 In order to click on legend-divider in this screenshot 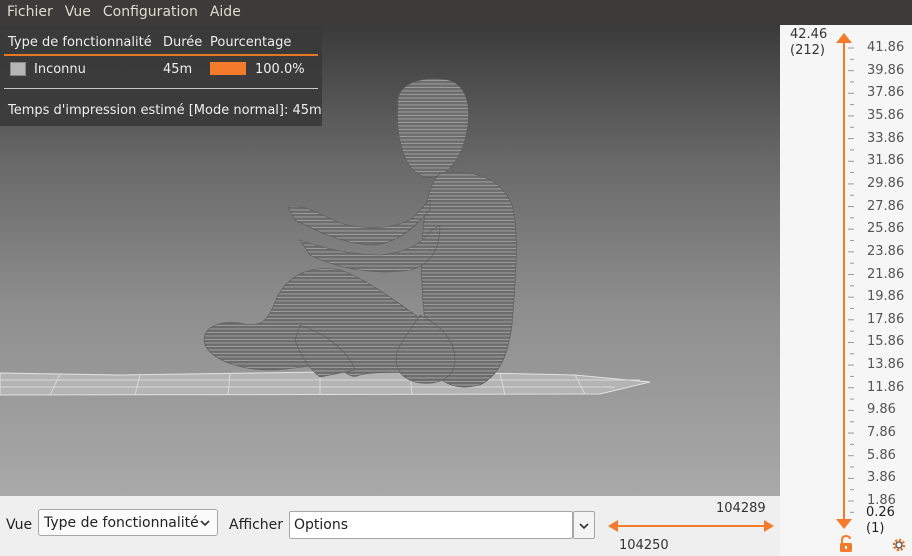, I will do `click(161, 88)`.